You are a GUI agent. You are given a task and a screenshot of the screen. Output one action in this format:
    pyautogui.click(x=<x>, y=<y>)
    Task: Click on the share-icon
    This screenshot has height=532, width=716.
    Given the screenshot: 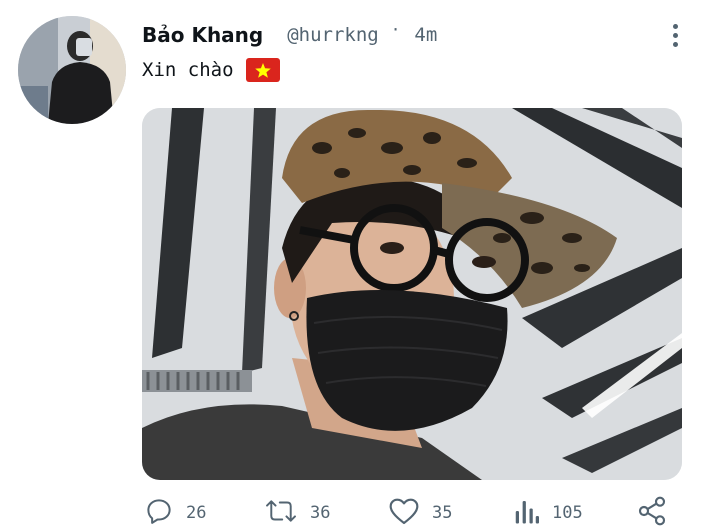 What is the action you would take?
    pyautogui.click(x=652, y=513)
    